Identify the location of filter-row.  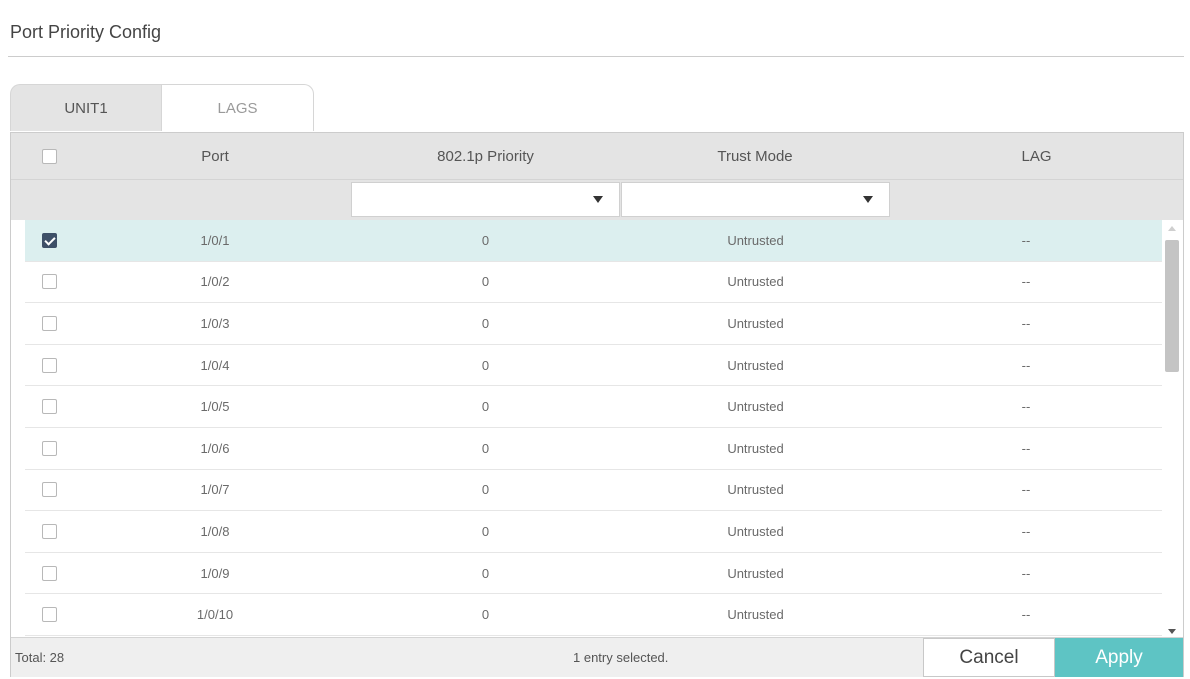
(597, 199).